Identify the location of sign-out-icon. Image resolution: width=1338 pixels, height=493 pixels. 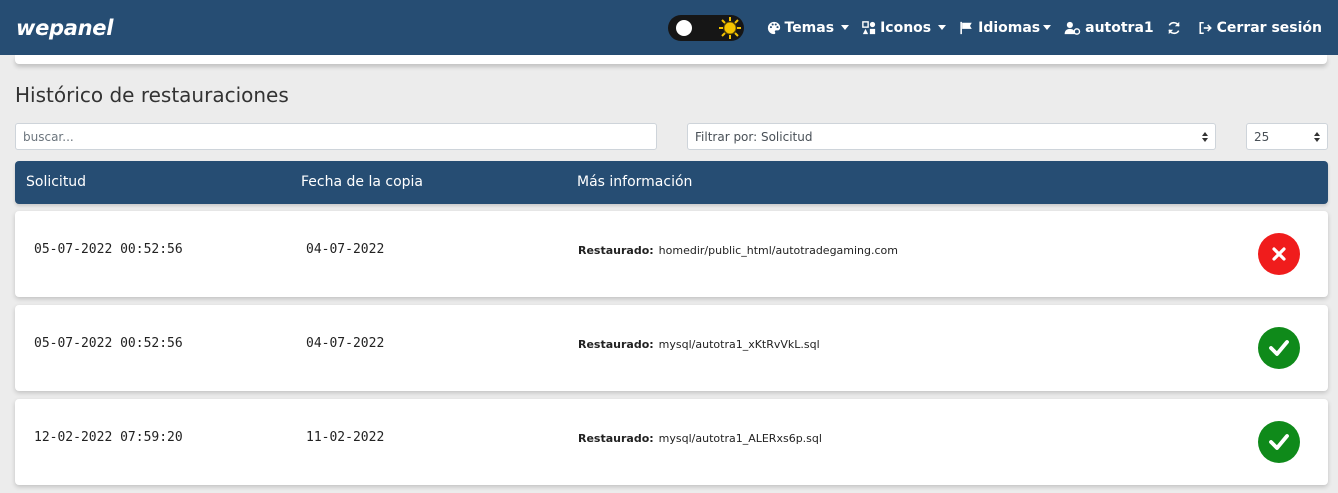
(1205, 27).